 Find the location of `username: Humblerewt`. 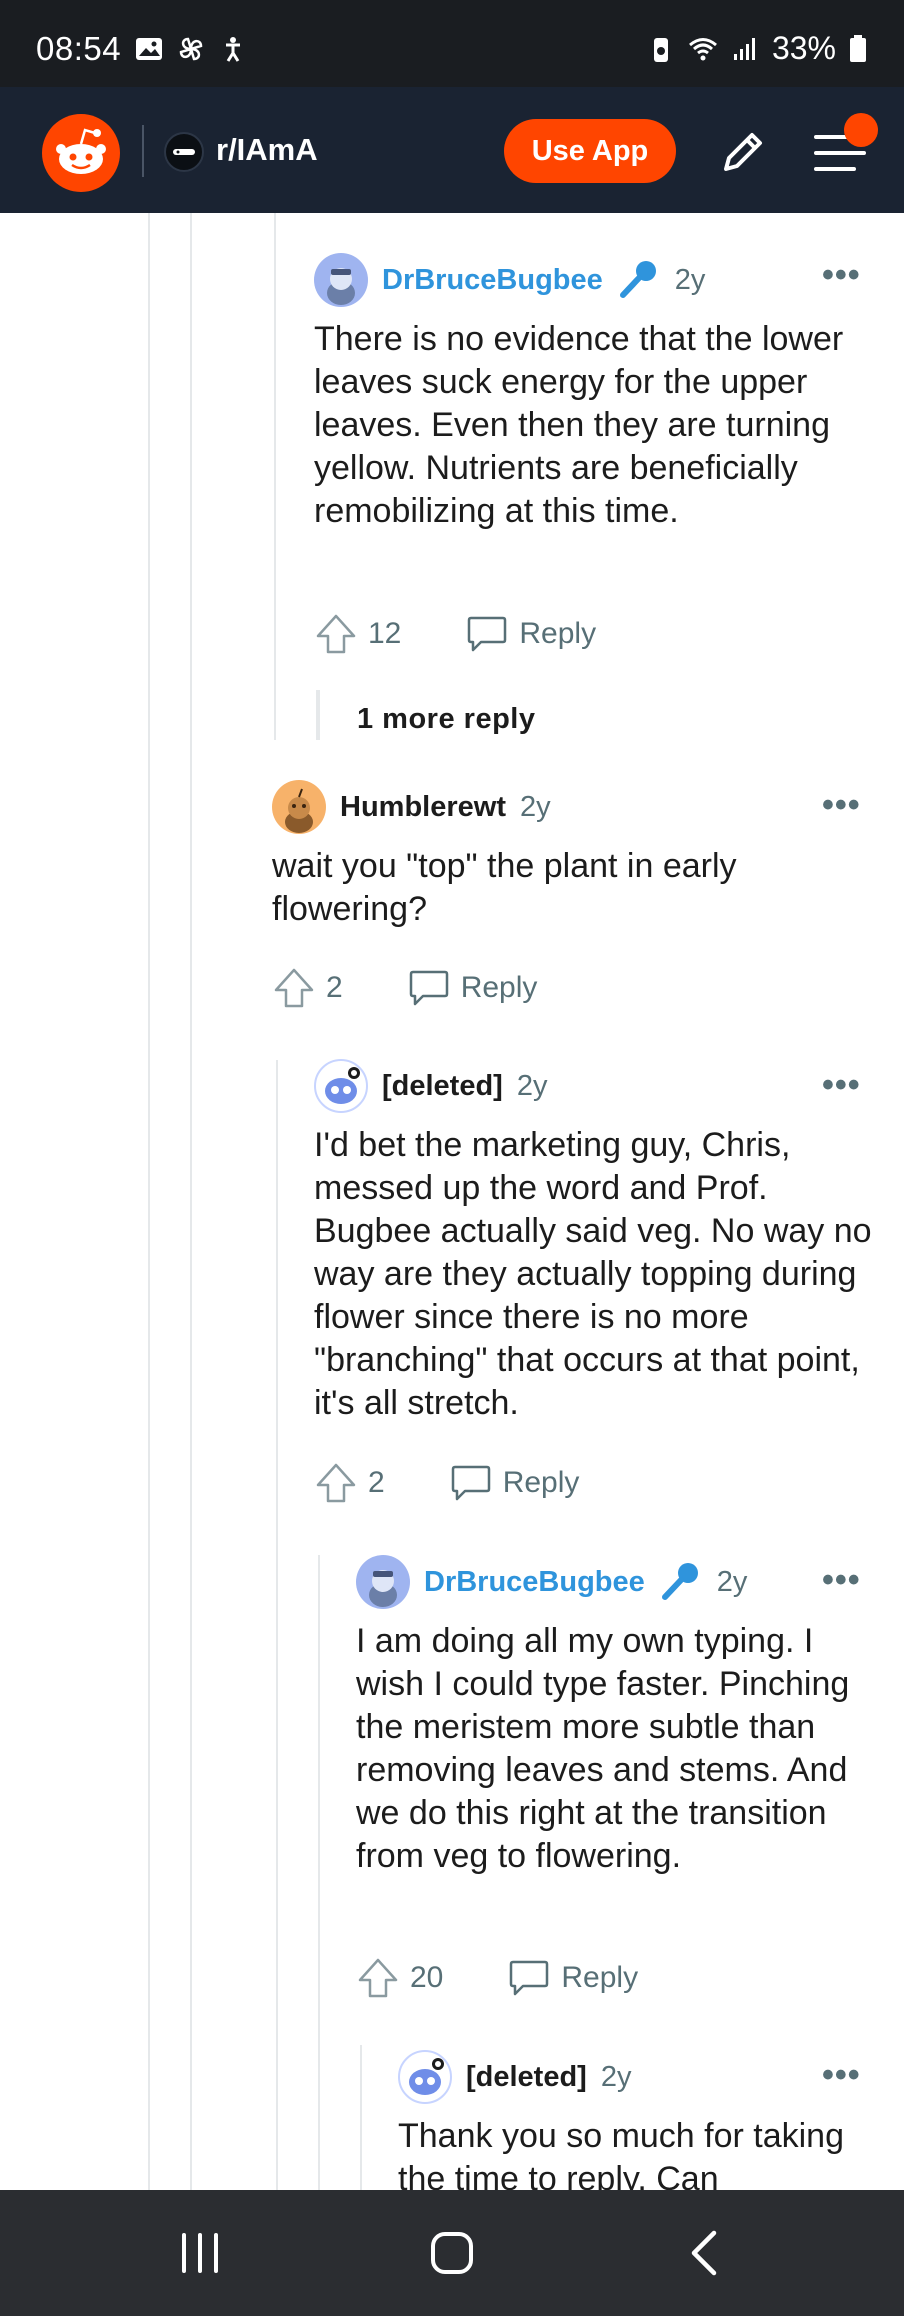

username: Humblerewt is located at coordinates (423, 807).